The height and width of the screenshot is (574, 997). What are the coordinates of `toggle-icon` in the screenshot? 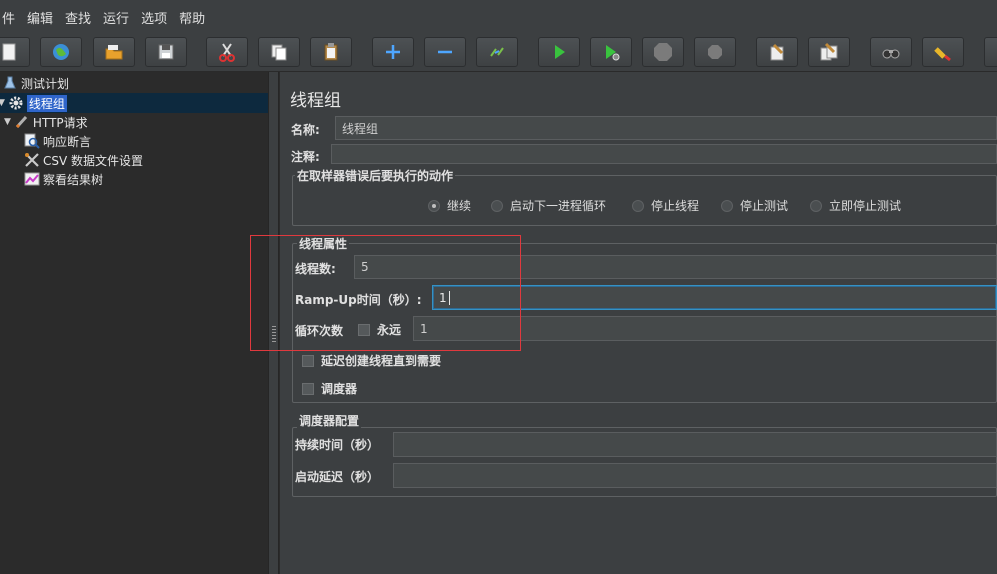 It's located at (497, 52).